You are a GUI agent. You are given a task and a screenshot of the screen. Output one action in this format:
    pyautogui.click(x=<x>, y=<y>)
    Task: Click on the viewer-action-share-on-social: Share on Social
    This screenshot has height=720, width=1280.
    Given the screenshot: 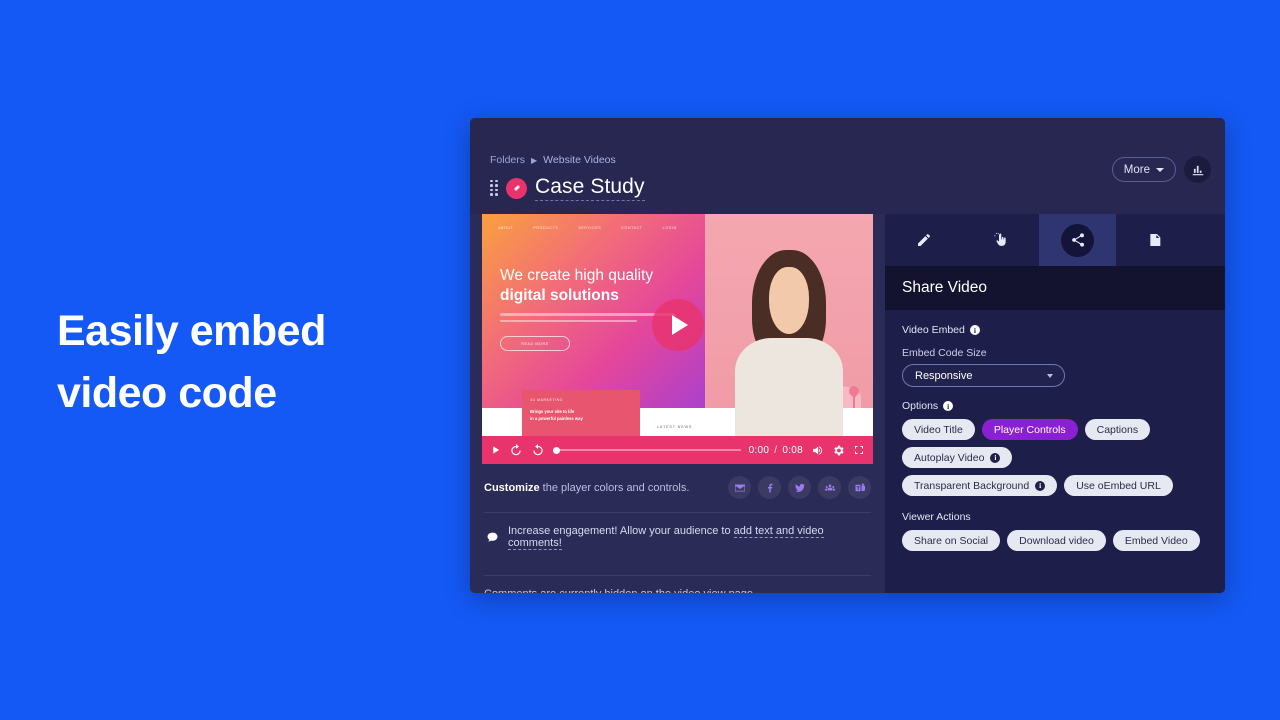 What is the action you would take?
    pyautogui.click(x=951, y=540)
    